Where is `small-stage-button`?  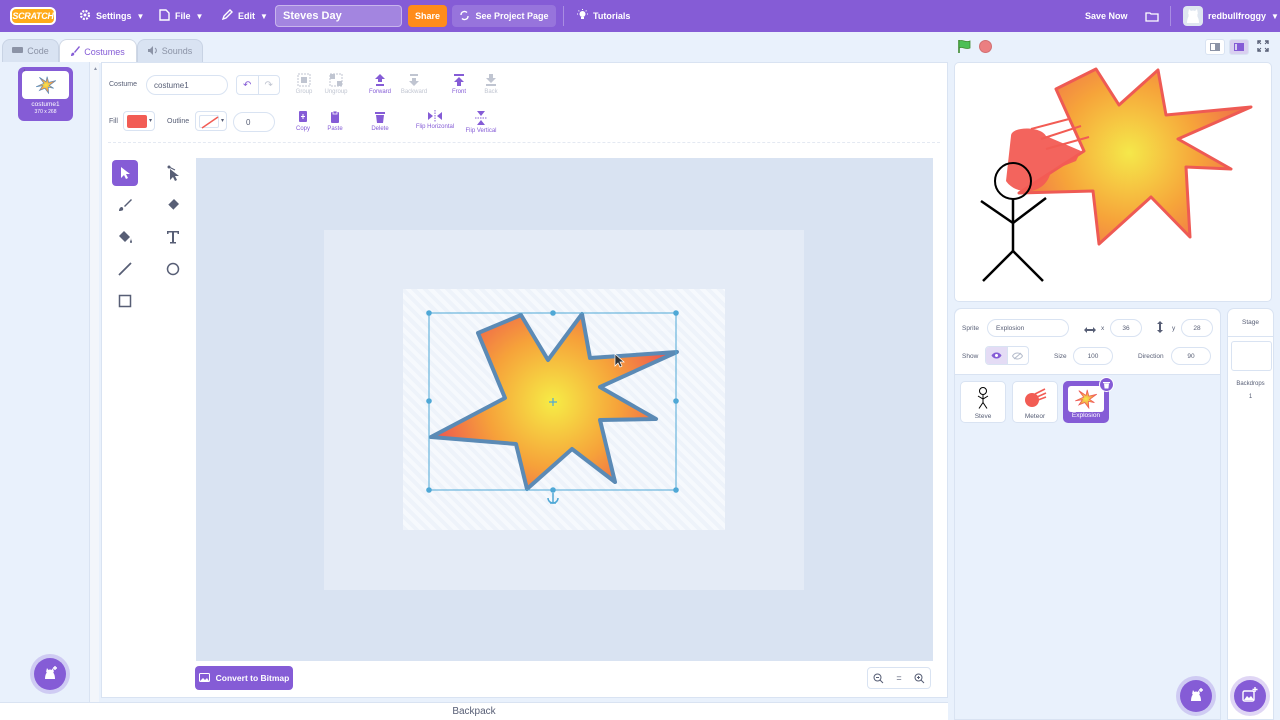
small-stage-button is located at coordinates (1215, 47).